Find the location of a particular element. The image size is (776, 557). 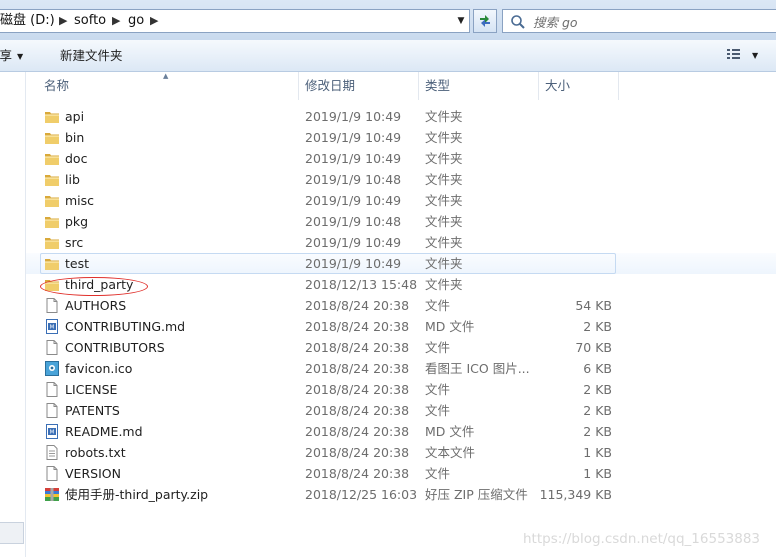

file-row: bin 2019/1/9 10:49 文件夹 is located at coordinates (401, 137).